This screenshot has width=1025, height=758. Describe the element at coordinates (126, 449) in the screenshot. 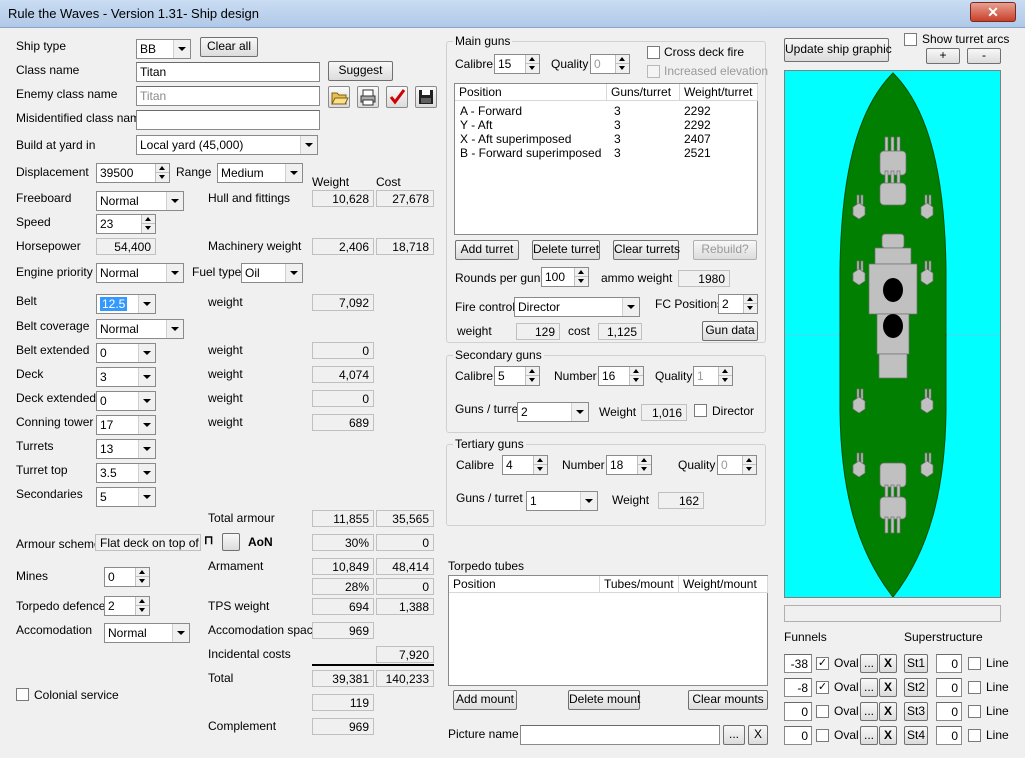

I see `turrets-select: 13` at that location.